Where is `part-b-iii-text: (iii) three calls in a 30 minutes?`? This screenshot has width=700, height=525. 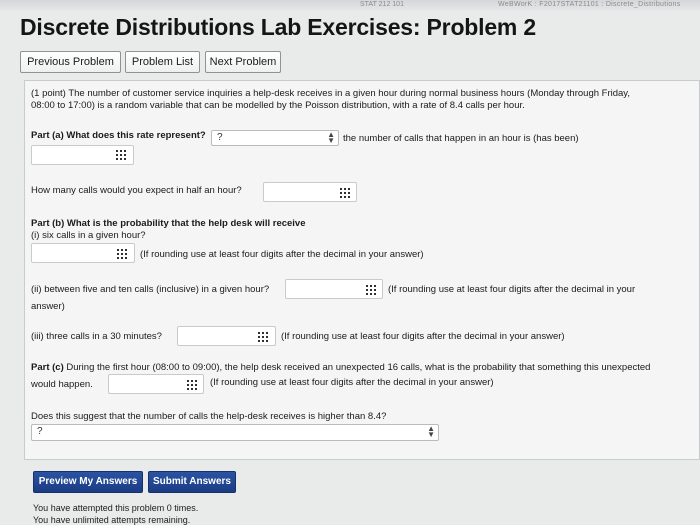 part-b-iii-text: (iii) three calls in a 30 minutes? is located at coordinates (96, 336).